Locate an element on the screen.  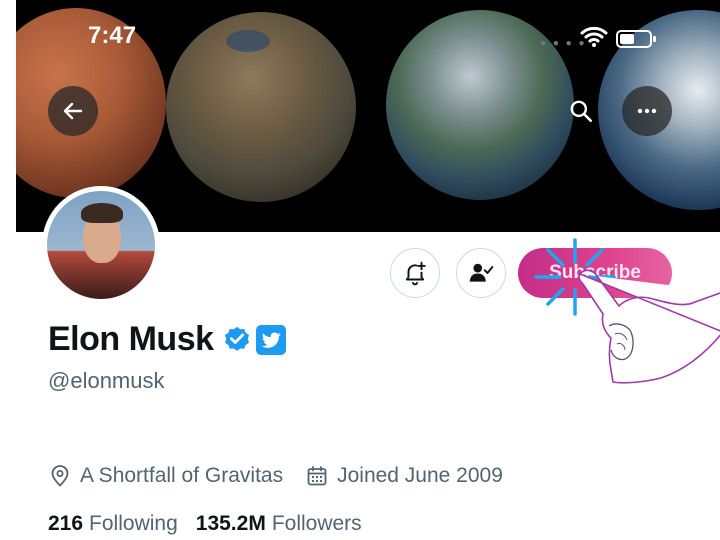
followers-stat: 135.2M Followers is located at coordinates (279, 524).